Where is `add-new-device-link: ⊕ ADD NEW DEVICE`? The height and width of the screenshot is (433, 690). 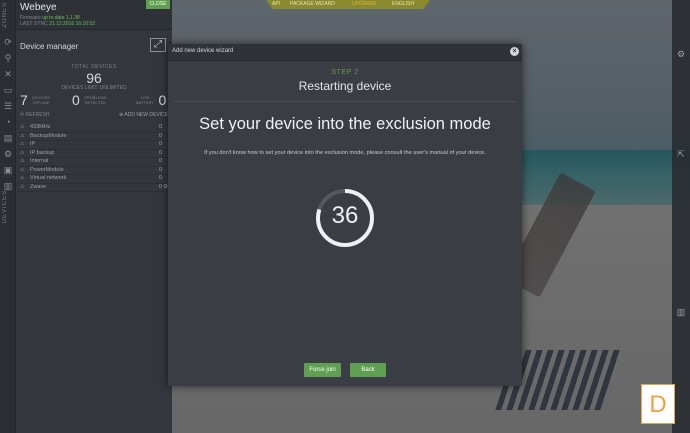
add-new-device-link: ⊕ ADD NEW DEVICE is located at coordinates (143, 115).